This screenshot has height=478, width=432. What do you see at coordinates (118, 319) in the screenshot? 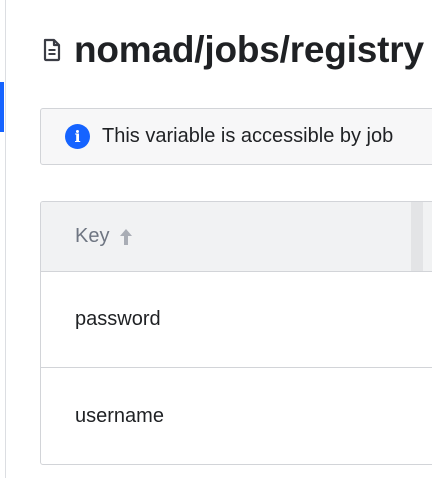
I see `row-key: password` at bounding box center [118, 319].